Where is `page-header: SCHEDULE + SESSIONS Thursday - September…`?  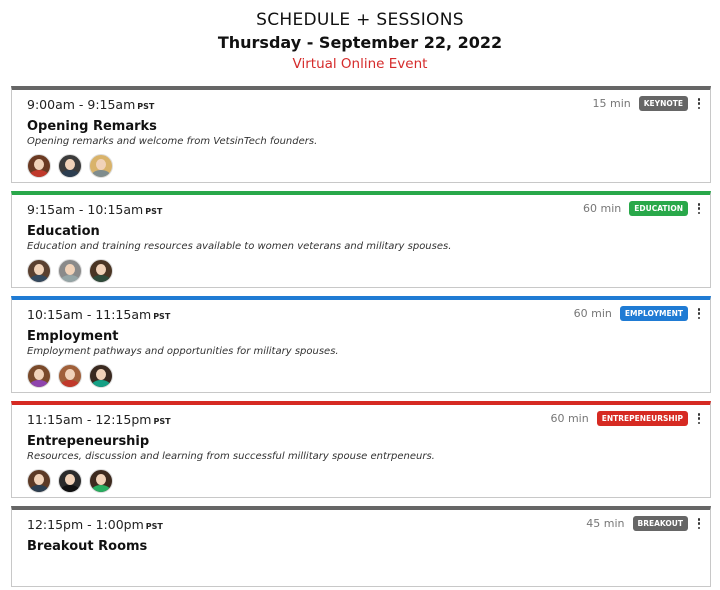 page-header: SCHEDULE + SESSIONS Thursday - September… is located at coordinates (360, 36).